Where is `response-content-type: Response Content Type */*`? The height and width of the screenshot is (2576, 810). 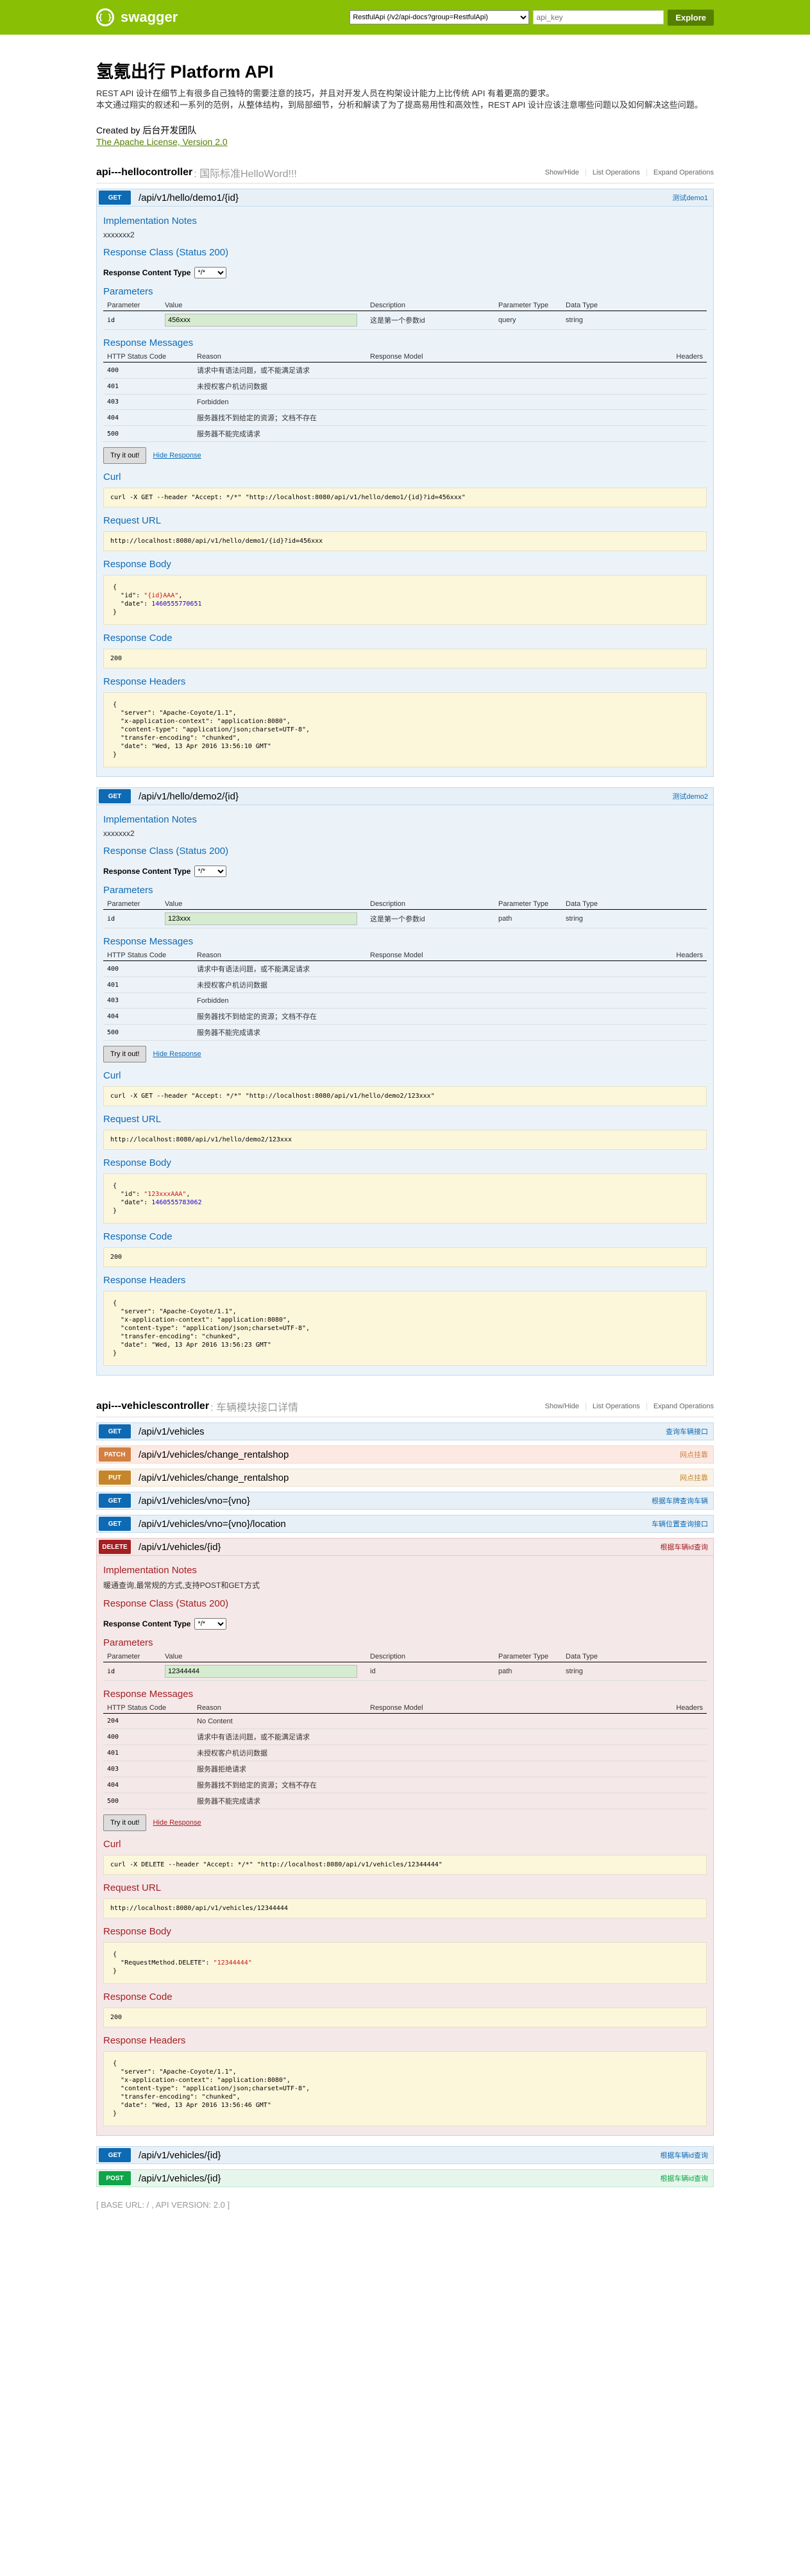
response-content-type: Response Content Type */* is located at coordinates (405, 272).